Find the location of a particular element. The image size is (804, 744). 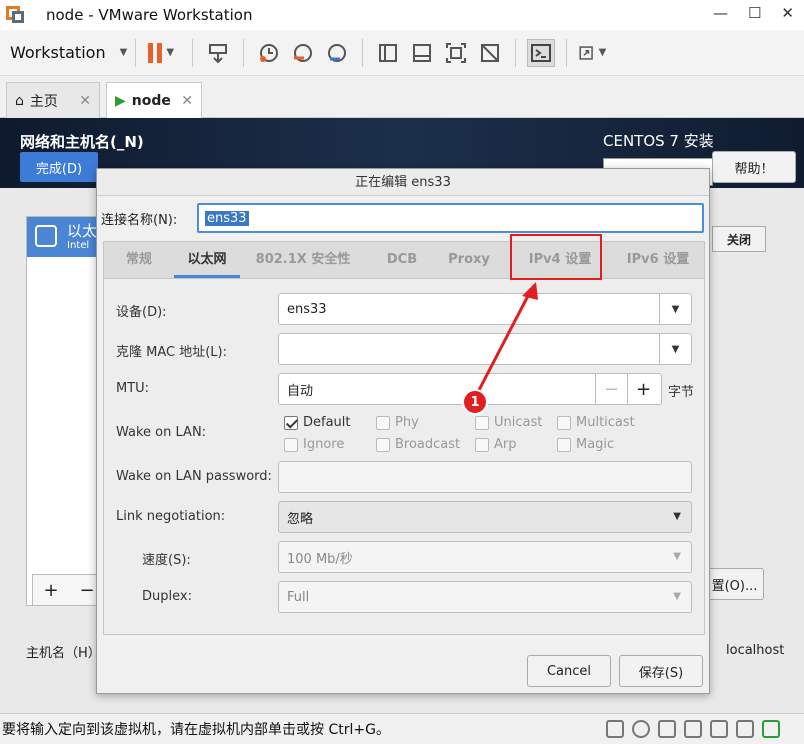

save-button: 保存(S) is located at coordinates (661, 671).